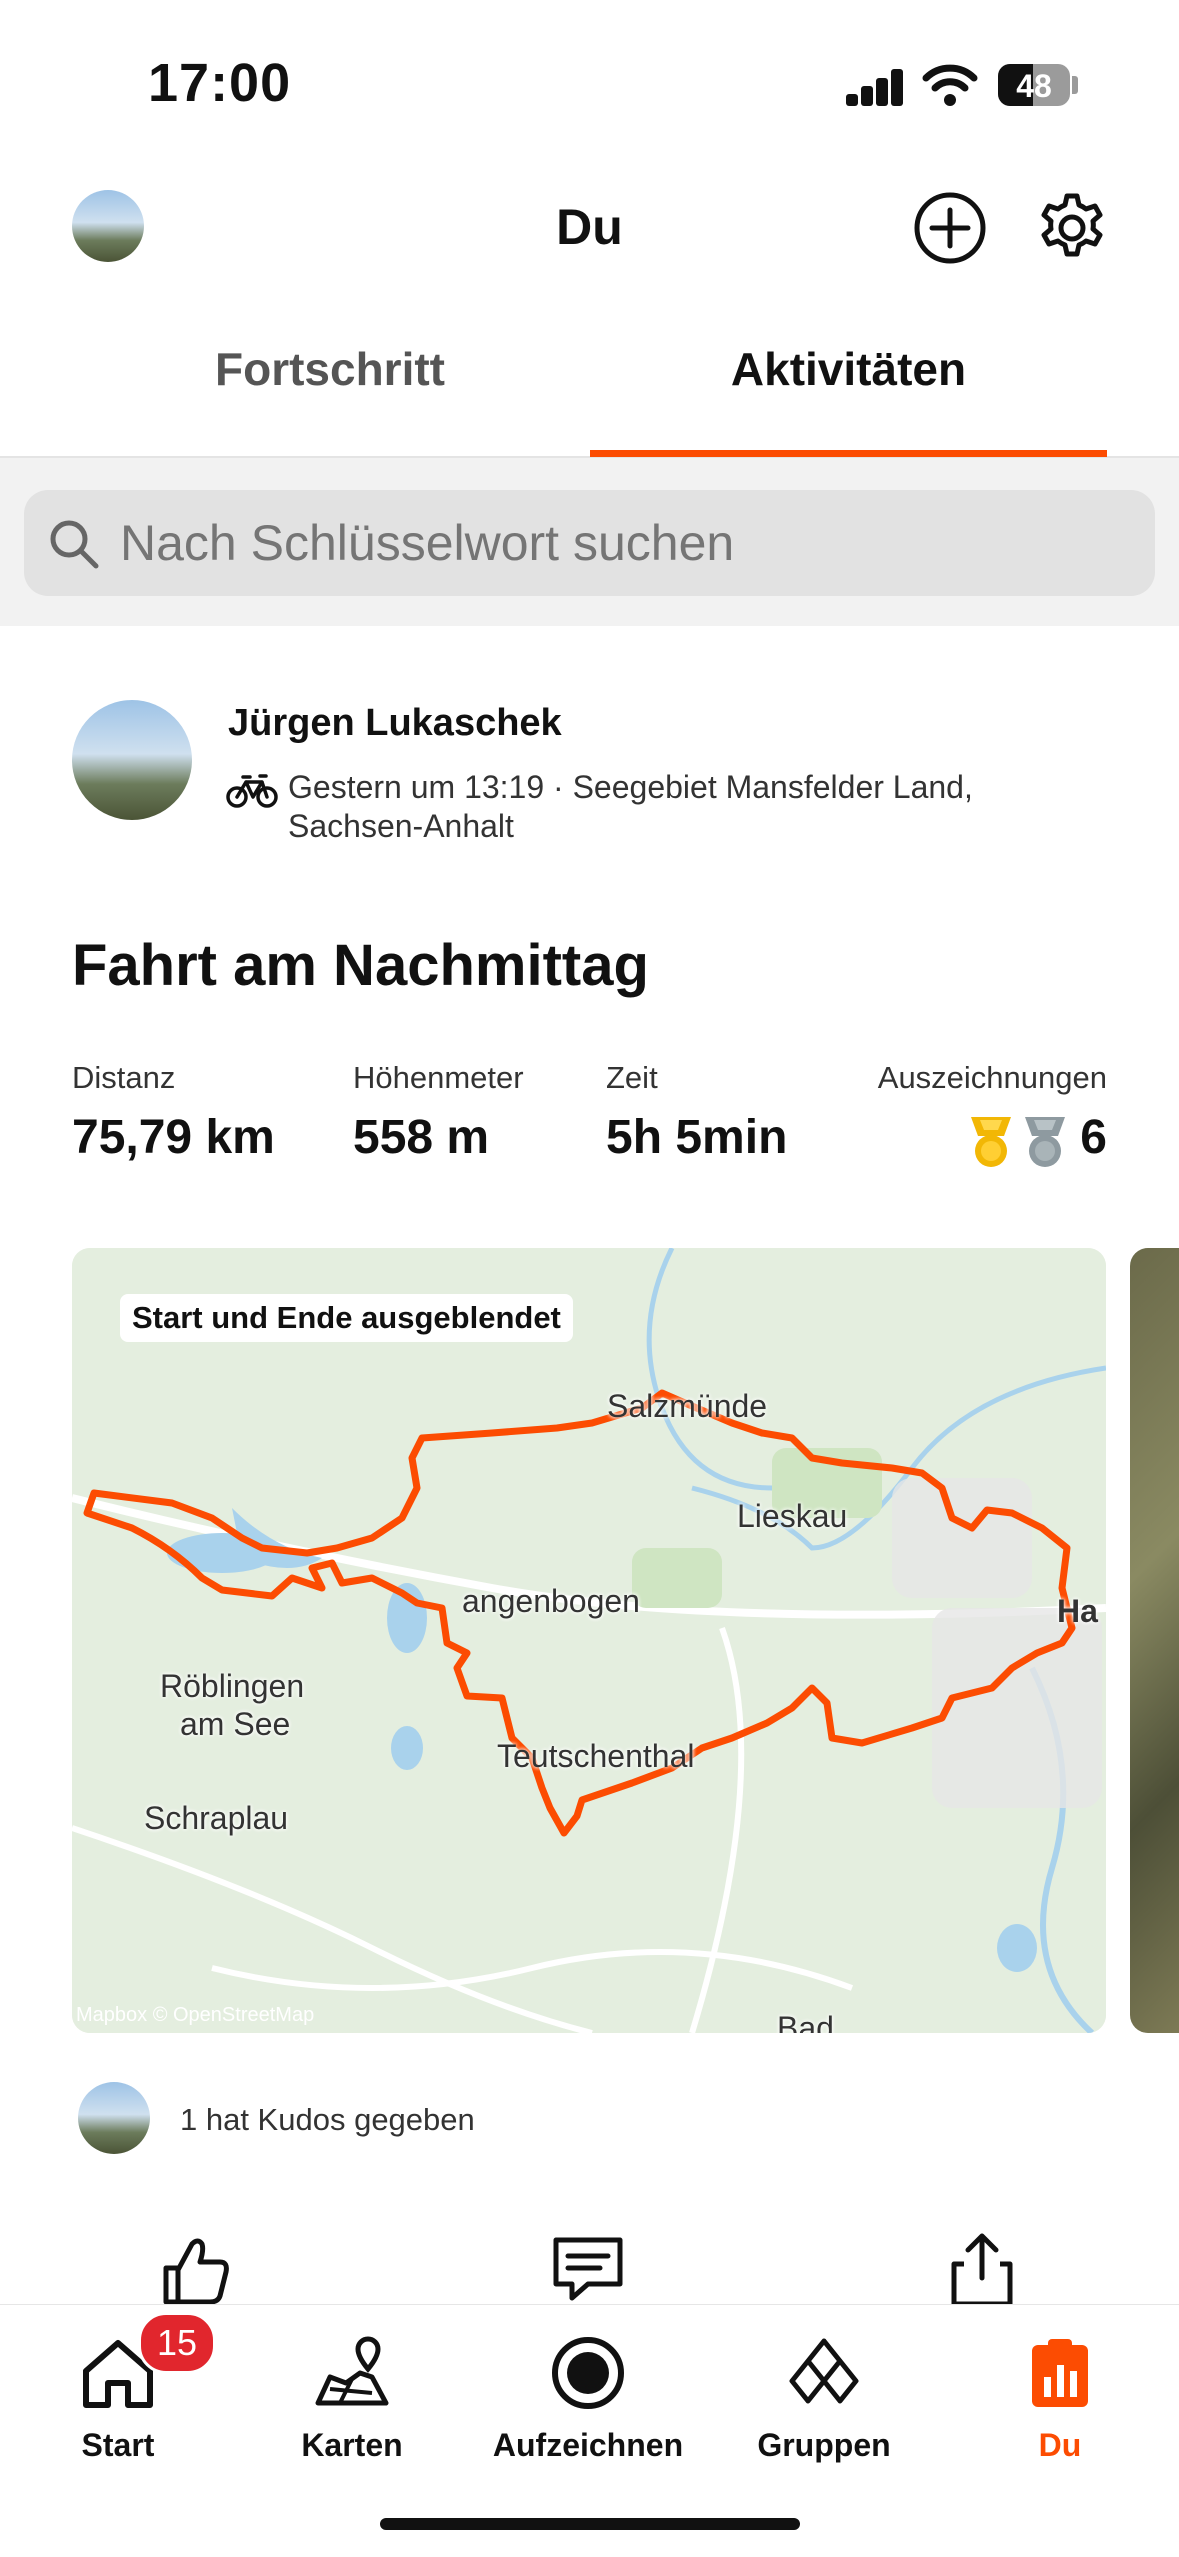 The height and width of the screenshot is (2557, 1179). I want to click on settings-gear-icon, so click(1072, 228).